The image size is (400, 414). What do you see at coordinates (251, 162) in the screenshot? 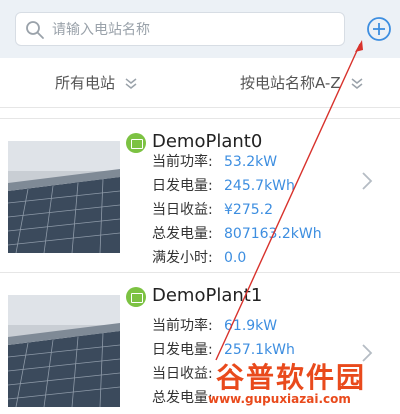
I see `stat-value: 53.2kW` at bounding box center [251, 162].